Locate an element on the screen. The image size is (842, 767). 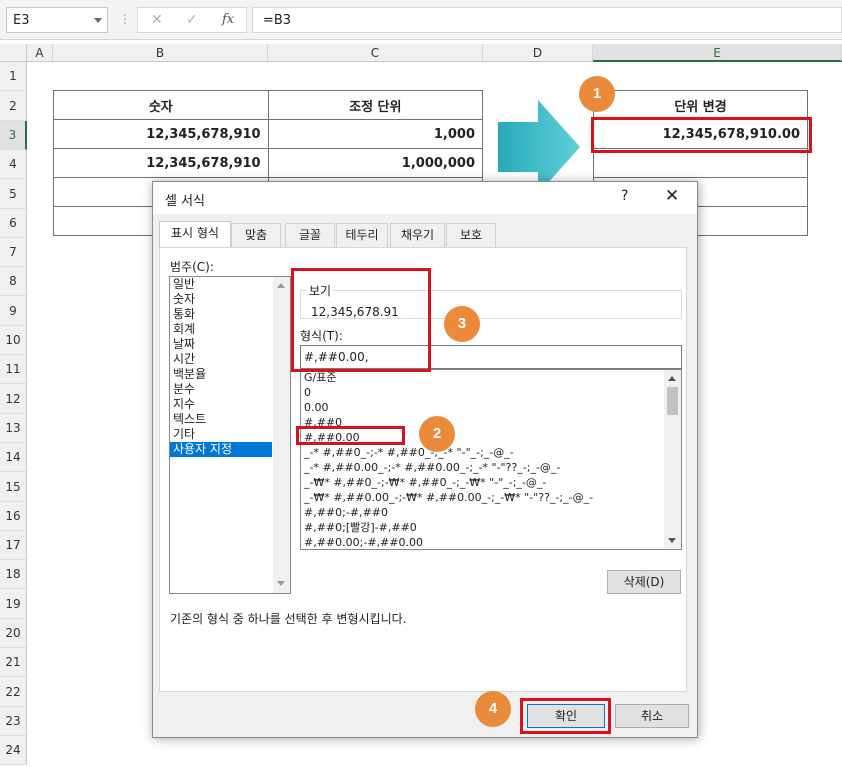
row-header-7: 7 is located at coordinates (13, 252).